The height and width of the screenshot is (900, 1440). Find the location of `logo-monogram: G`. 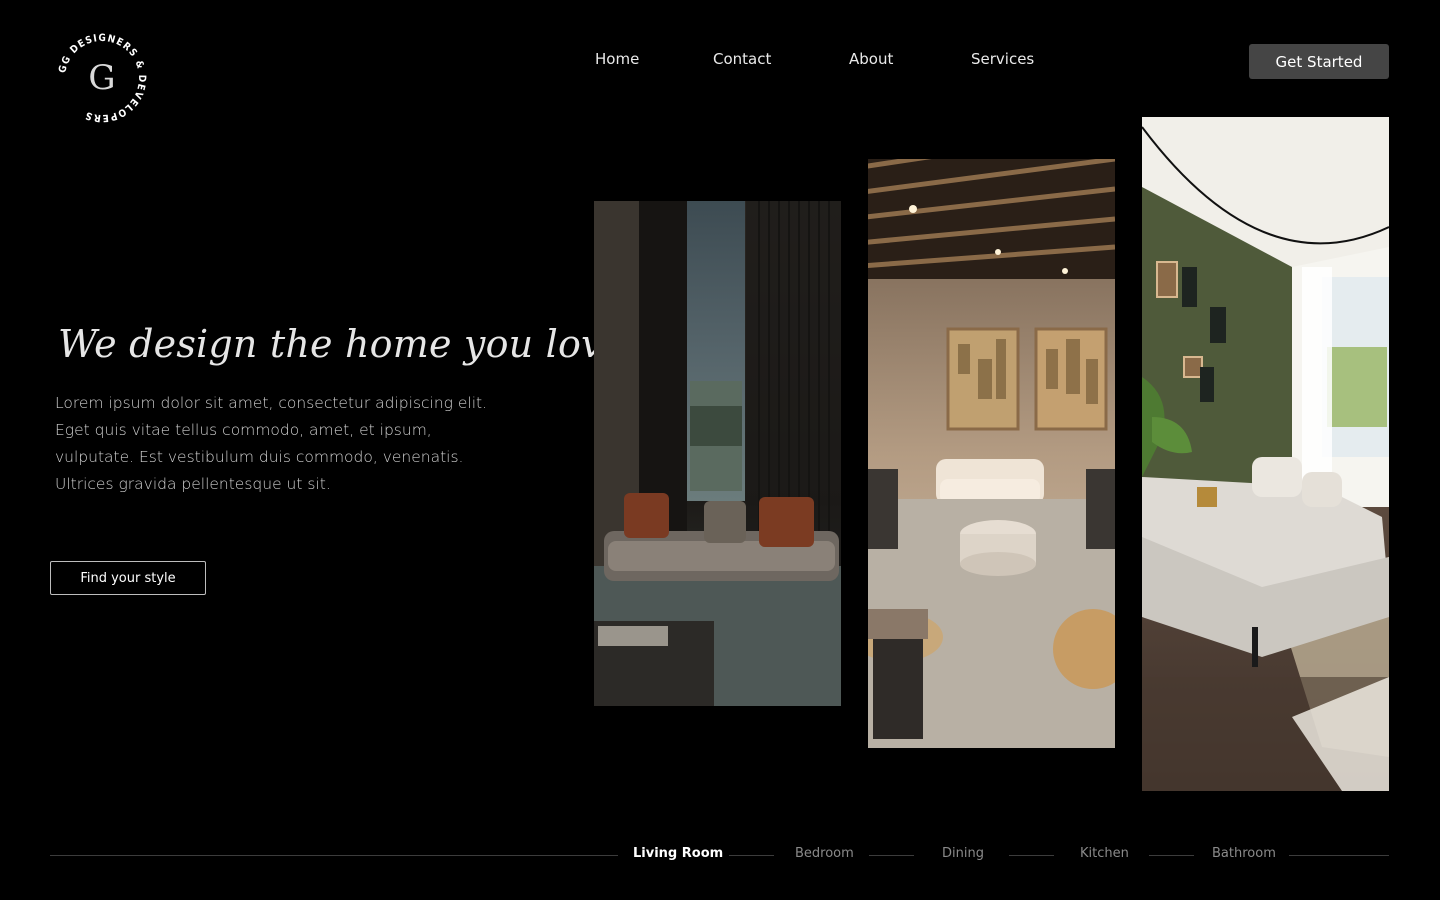

logo-monogram: G is located at coordinates (101, 78).